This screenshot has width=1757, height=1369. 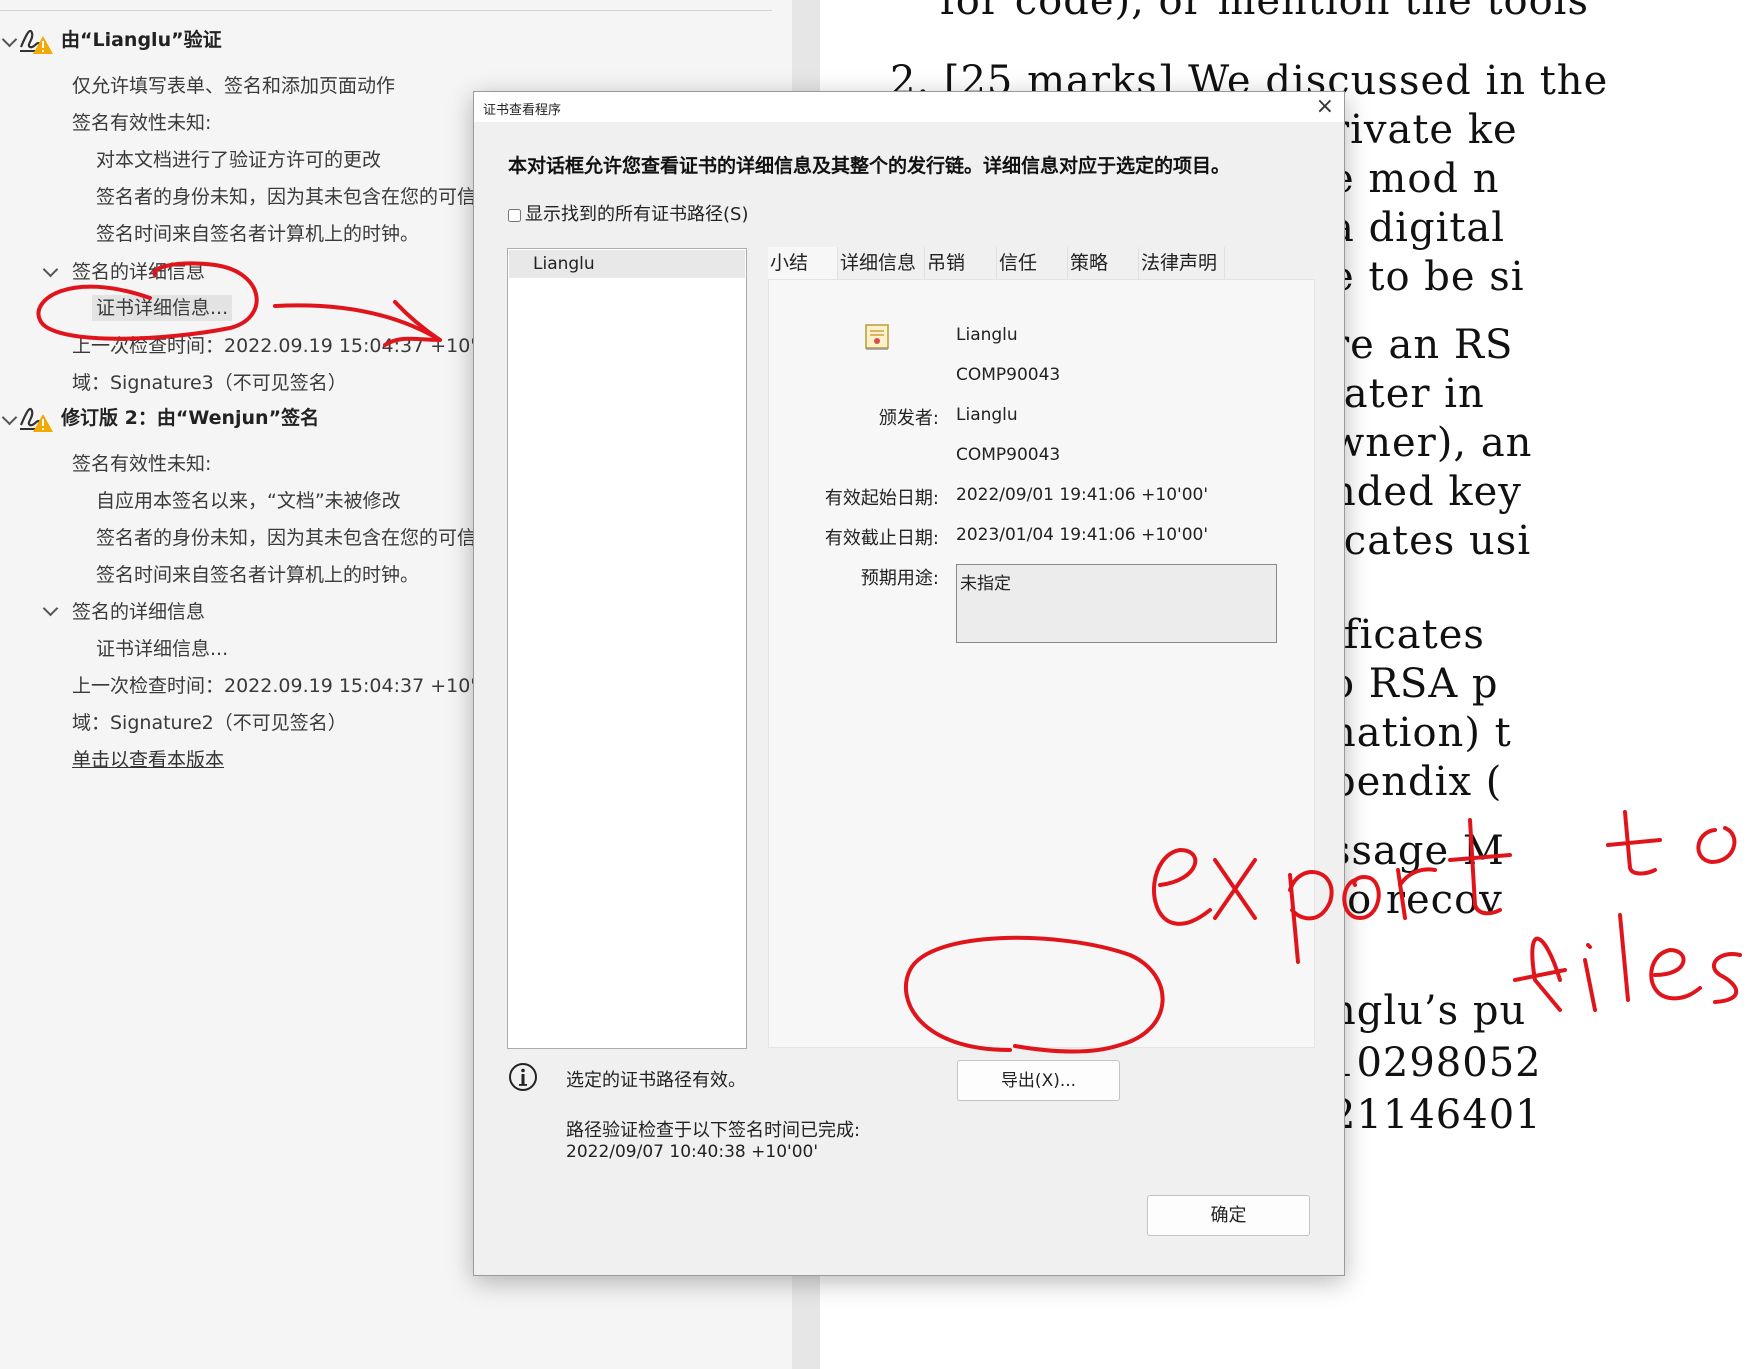 What do you see at coordinates (1415, 179) in the screenshot?
I see `pdf-text-line: e mod n` at bounding box center [1415, 179].